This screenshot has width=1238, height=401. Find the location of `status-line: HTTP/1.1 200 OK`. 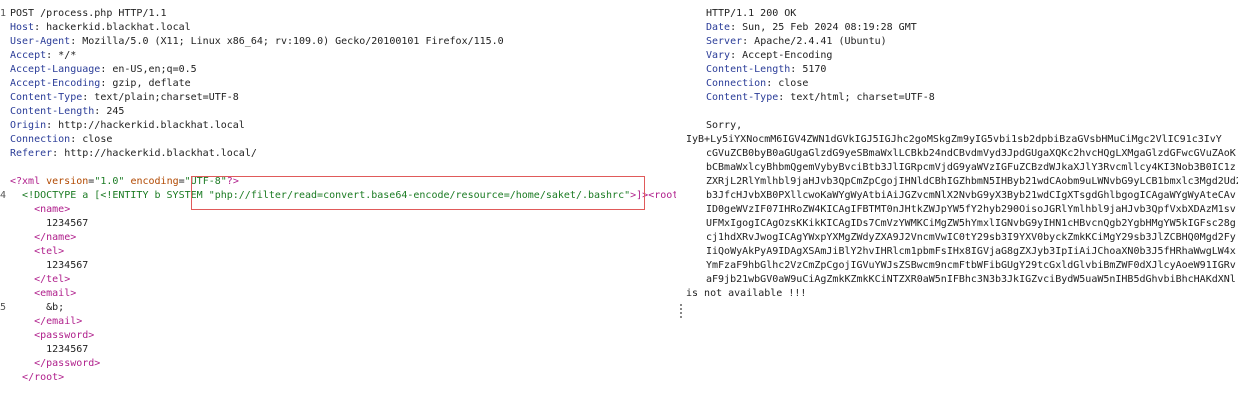

status-line: HTTP/1.1 200 OK is located at coordinates (751, 13).